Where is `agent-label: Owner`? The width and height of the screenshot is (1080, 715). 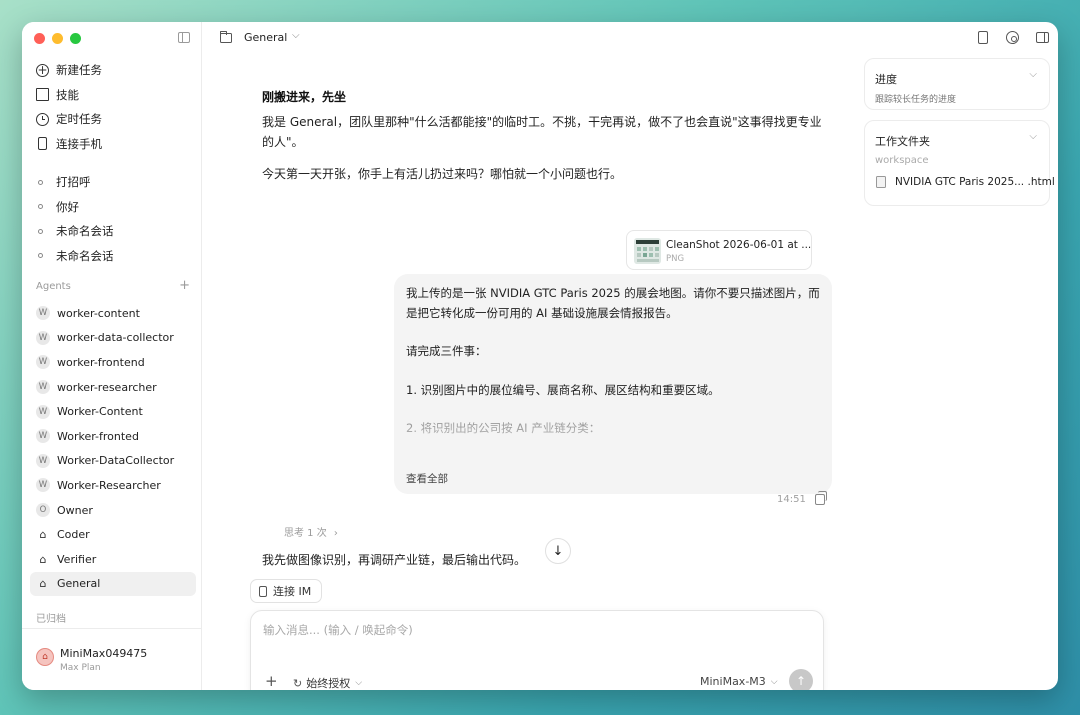 agent-label: Owner is located at coordinates (75, 510).